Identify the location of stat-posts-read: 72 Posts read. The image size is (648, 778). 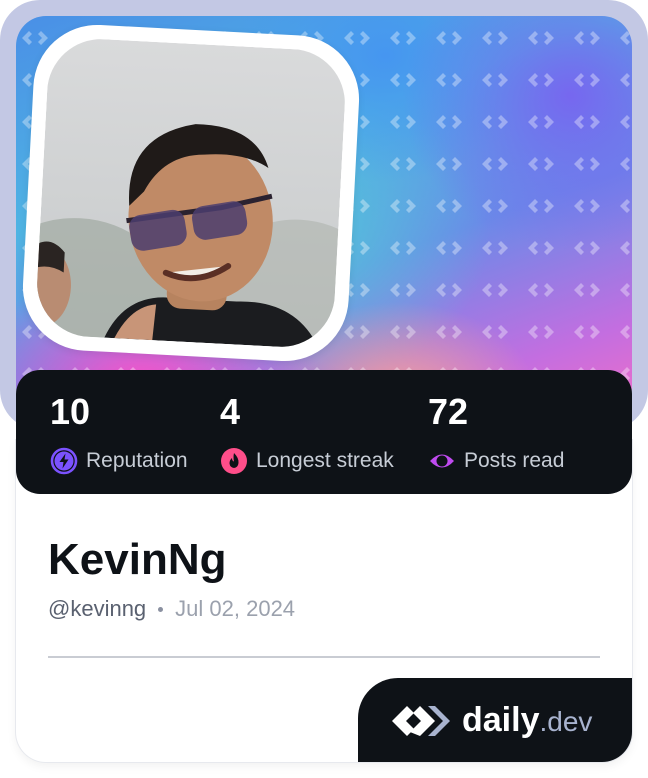
(496, 433).